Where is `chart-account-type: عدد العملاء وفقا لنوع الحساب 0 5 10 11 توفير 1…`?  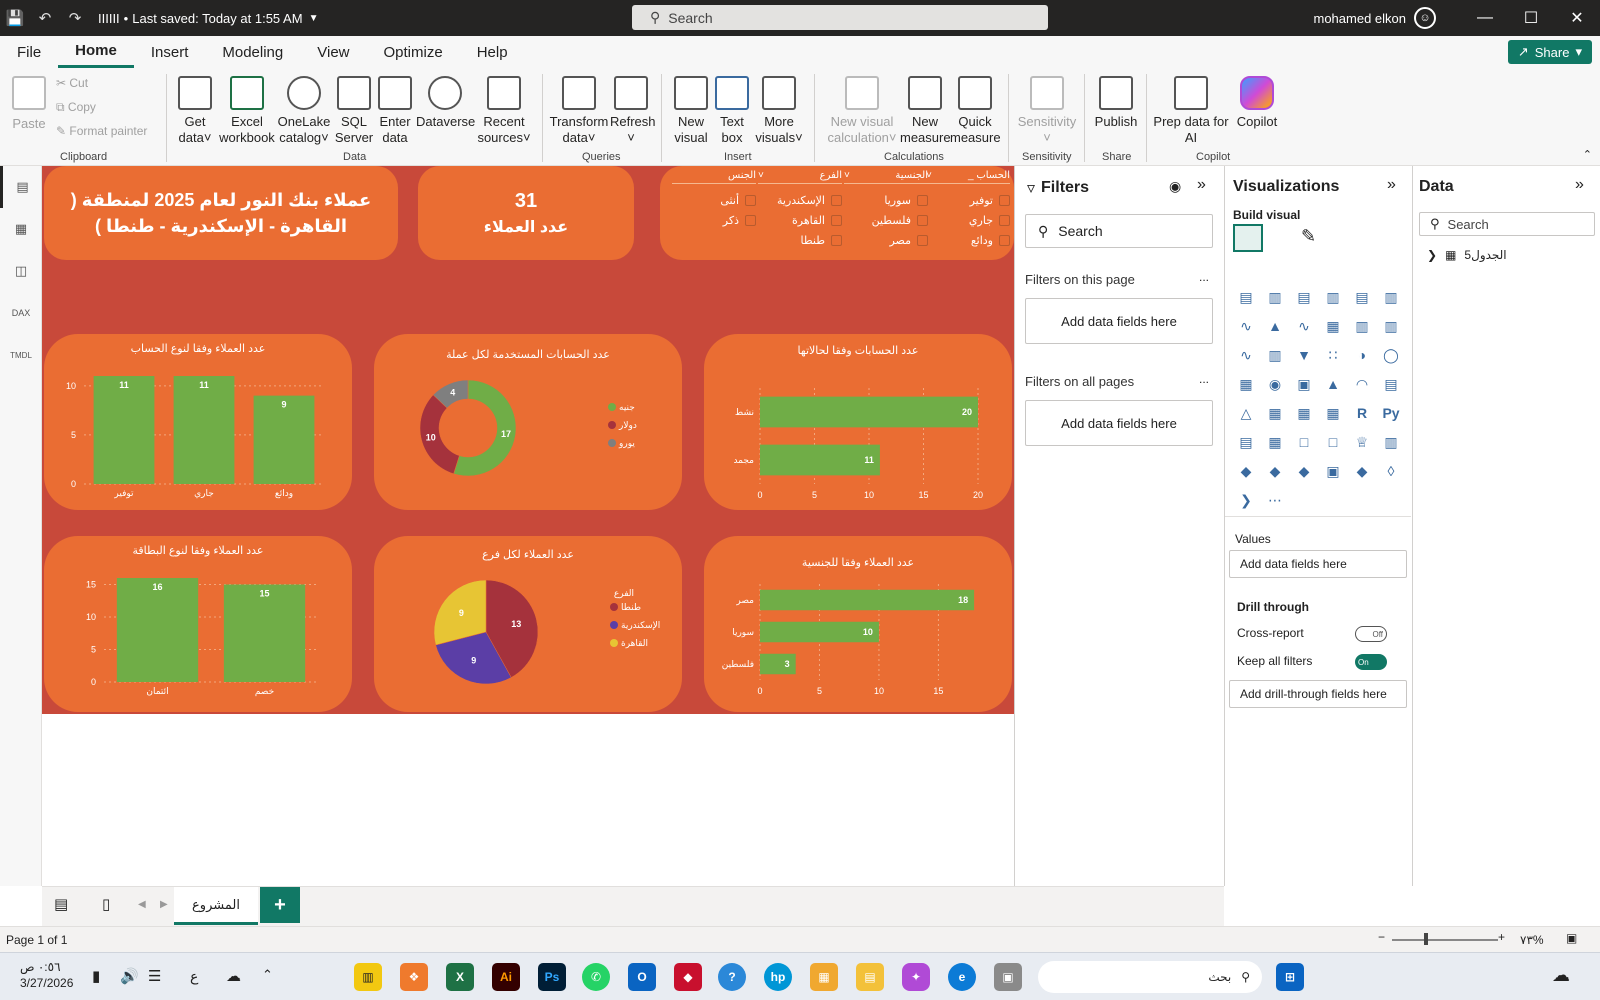
chart-account-type: عدد العملاء وفقا لنوع الحساب 0 5 10 11 توفير 1… is located at coordinates (198, 422).